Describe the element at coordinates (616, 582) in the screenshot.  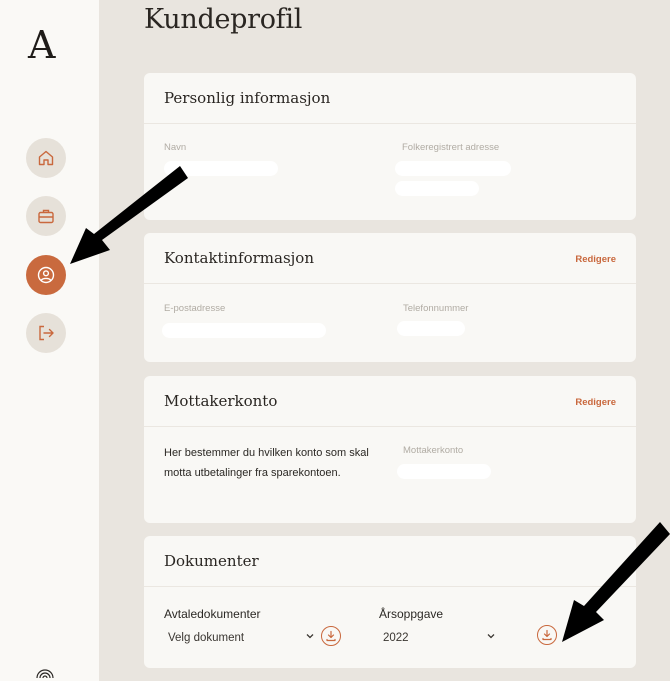
I see `annotation-arrow-download` at that location.